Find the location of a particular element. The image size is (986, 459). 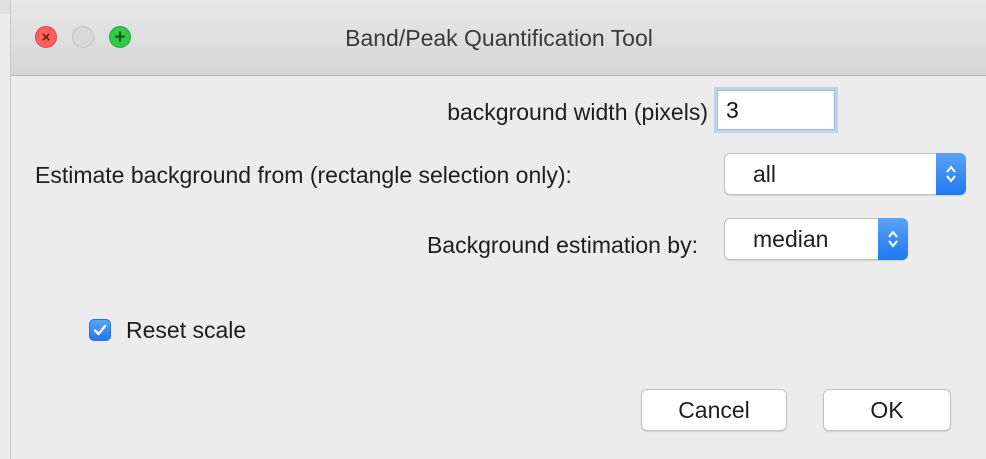

estimation-by-popup: median is located at coordinates (816, 239).